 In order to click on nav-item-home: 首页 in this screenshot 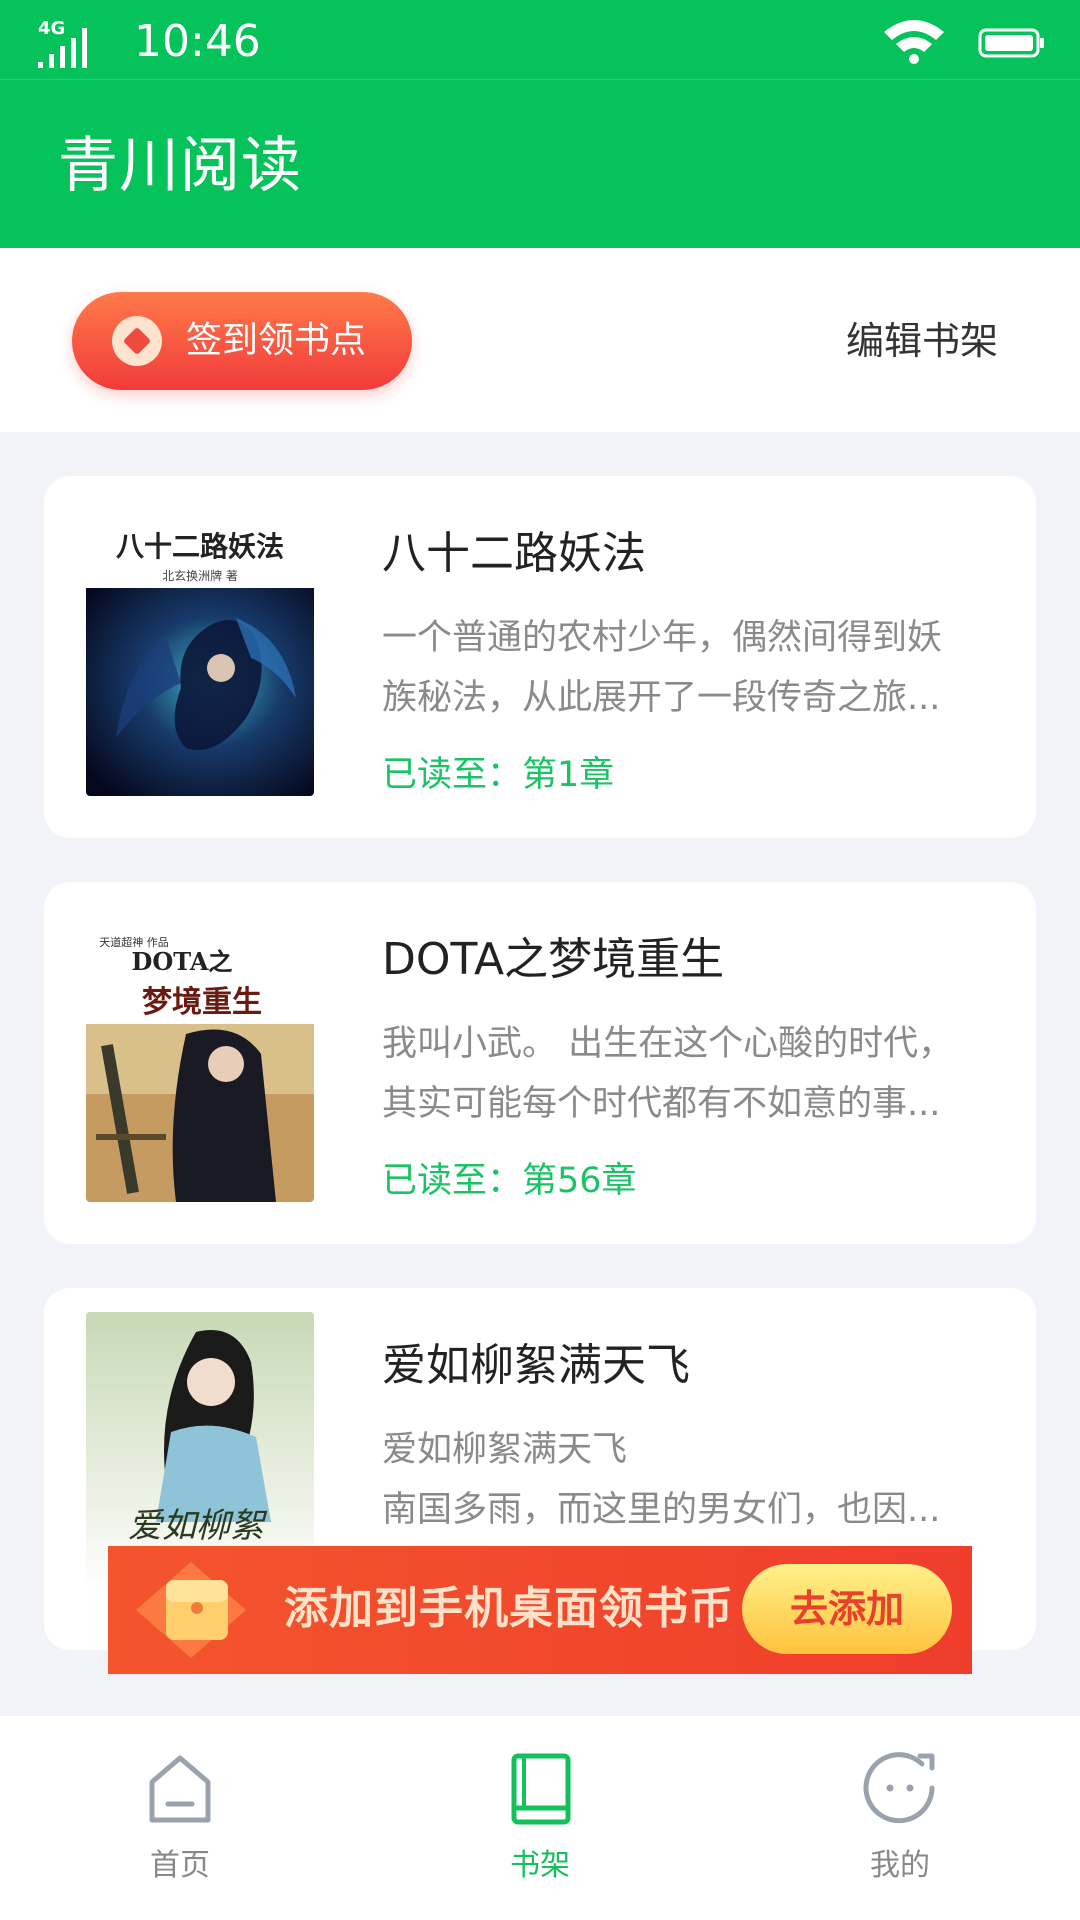, I will do `click(180, 1823)`.